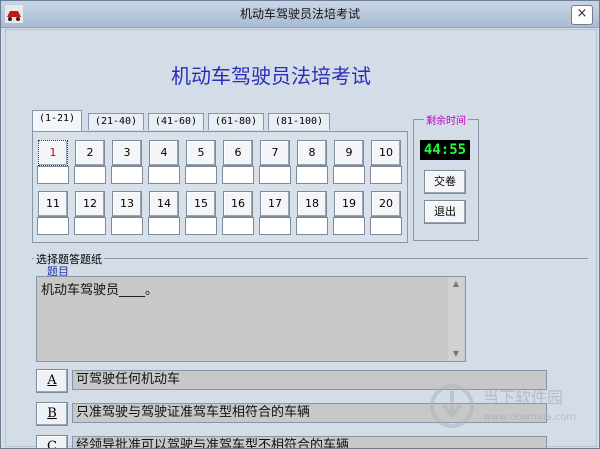 Image resolution: width=600 pixels, height=449 pixels. What do you see at coordinates (582, 15) in the screenshot?
I see `close-button: ×` at bounding box center [582, 15].